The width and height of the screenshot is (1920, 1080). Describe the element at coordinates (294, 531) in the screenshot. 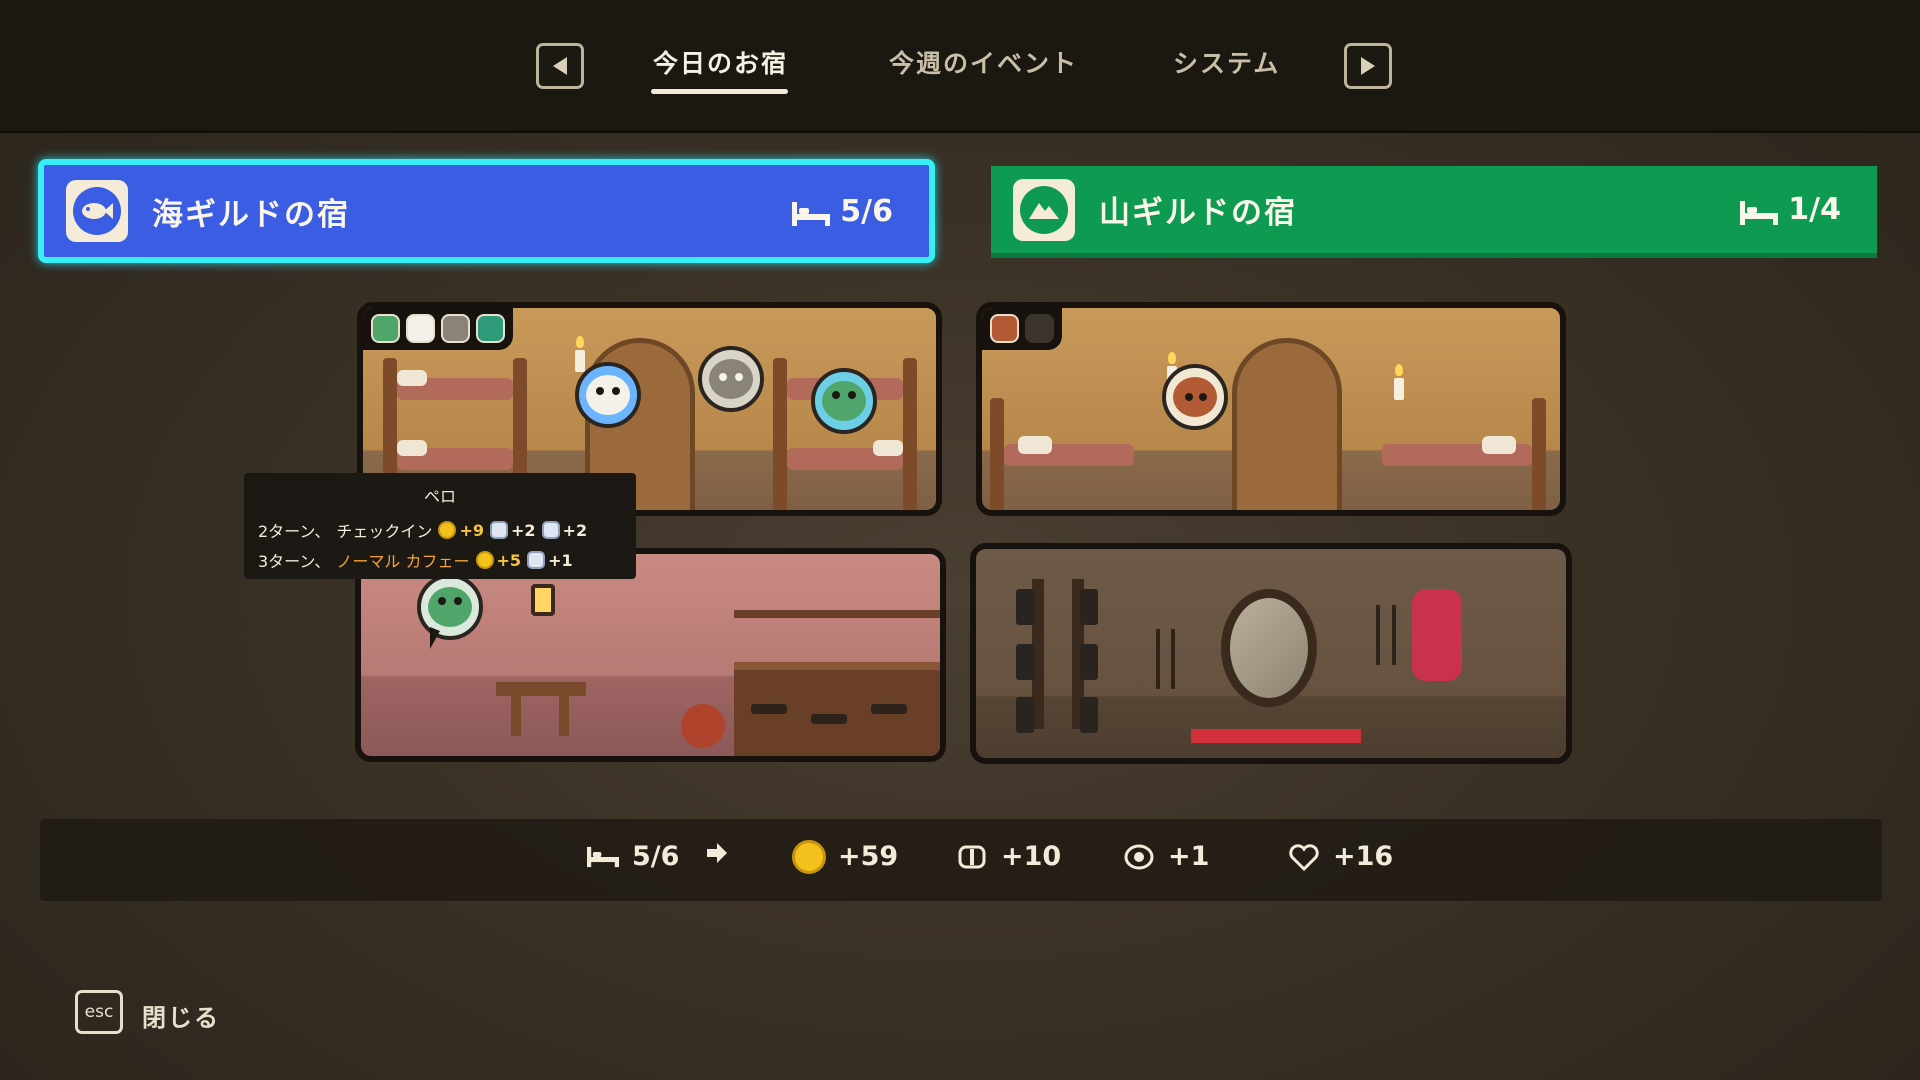

I see `tooltip-turns: 2ターン、` at that location.